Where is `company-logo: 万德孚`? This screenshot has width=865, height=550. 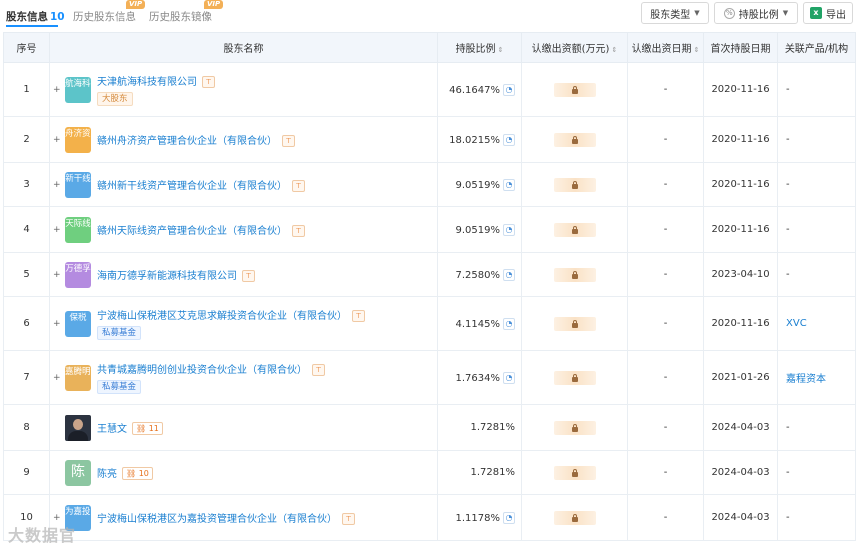
company-logo: 万德孚 is located at coordinates (78, 274).